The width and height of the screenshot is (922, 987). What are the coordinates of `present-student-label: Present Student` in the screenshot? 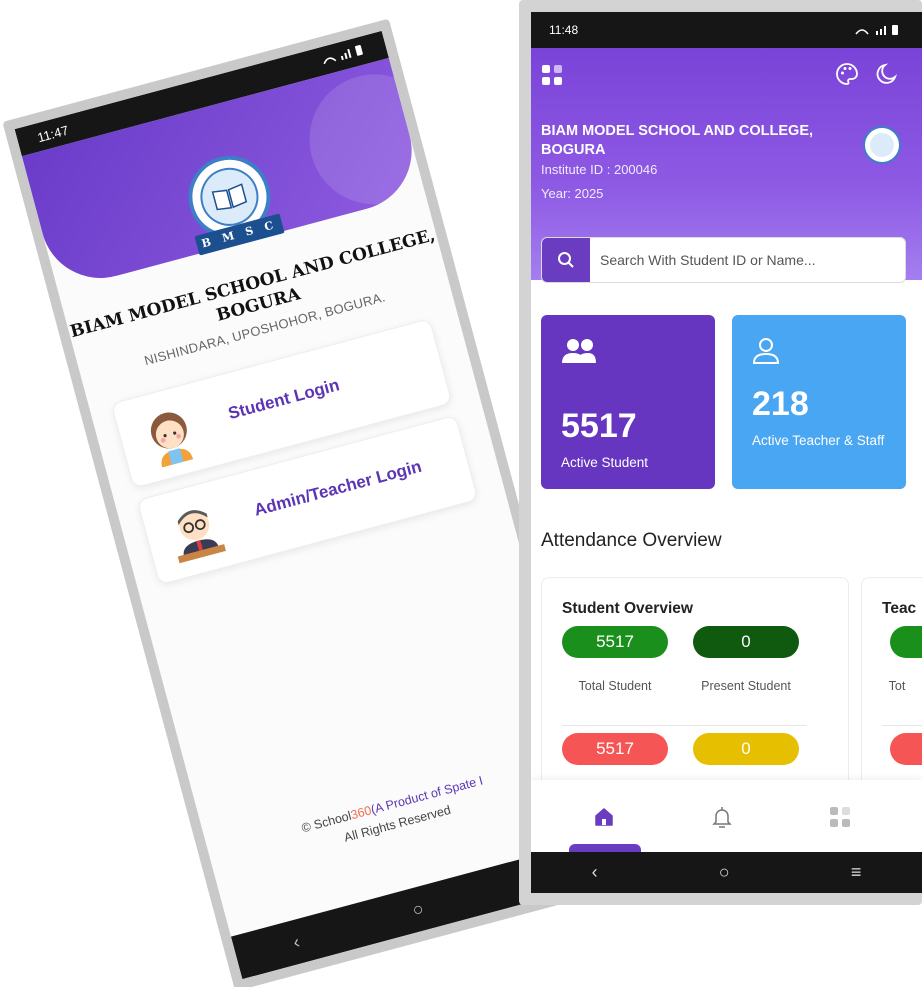 It's located at (746, 686).